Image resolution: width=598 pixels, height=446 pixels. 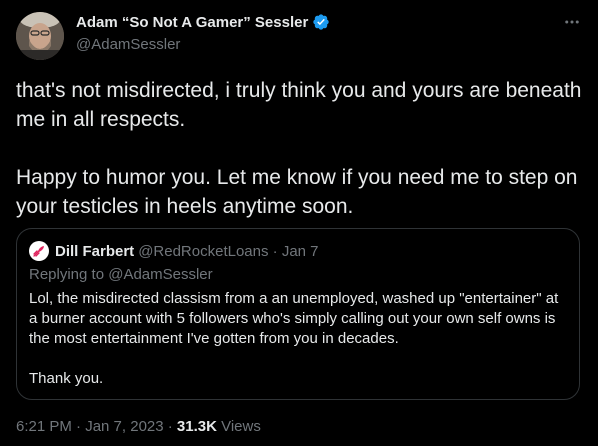 I want to click on rocket-logo-icon, so click(x=39, y=251).